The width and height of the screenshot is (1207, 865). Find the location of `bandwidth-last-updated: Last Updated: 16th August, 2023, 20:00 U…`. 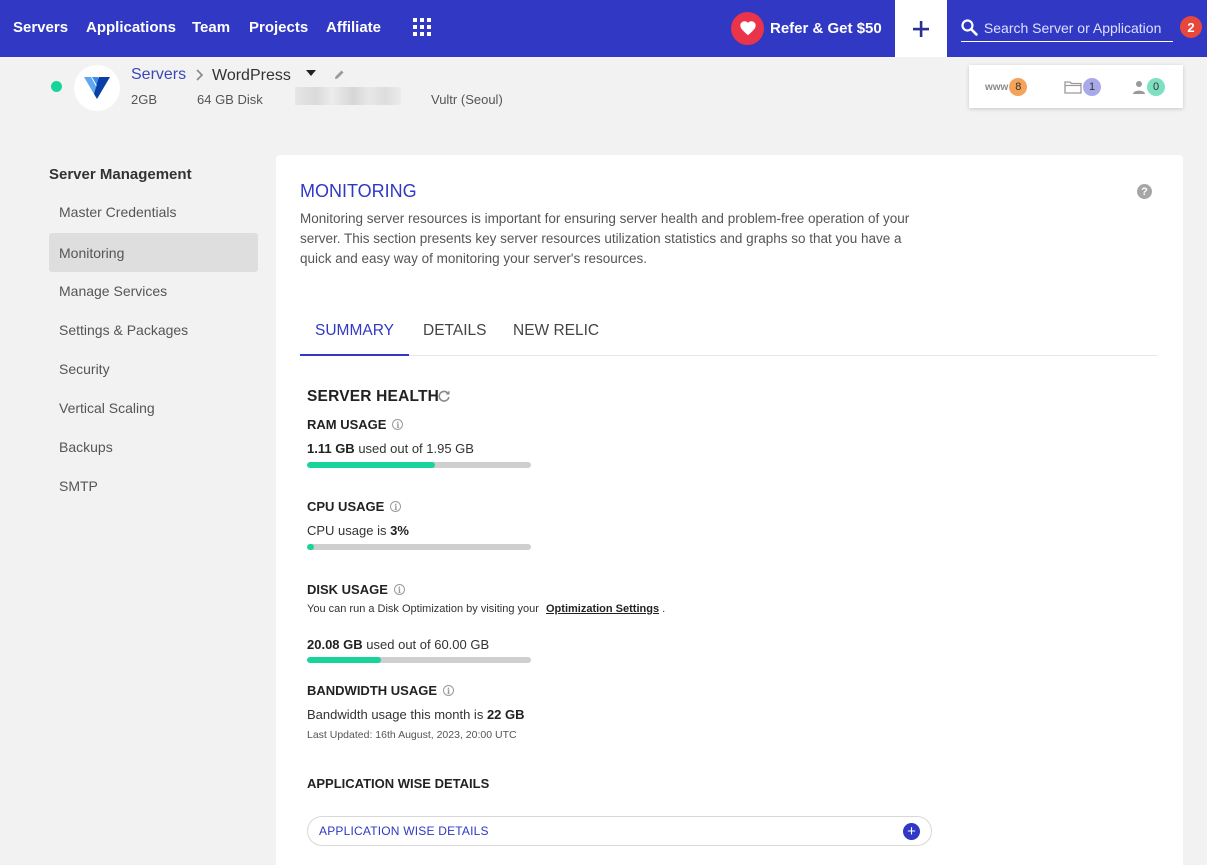

bandwidth-last-updated: Last Updated: 16th August, 2023, 20:00 U… is located at coordinates (412, 735).